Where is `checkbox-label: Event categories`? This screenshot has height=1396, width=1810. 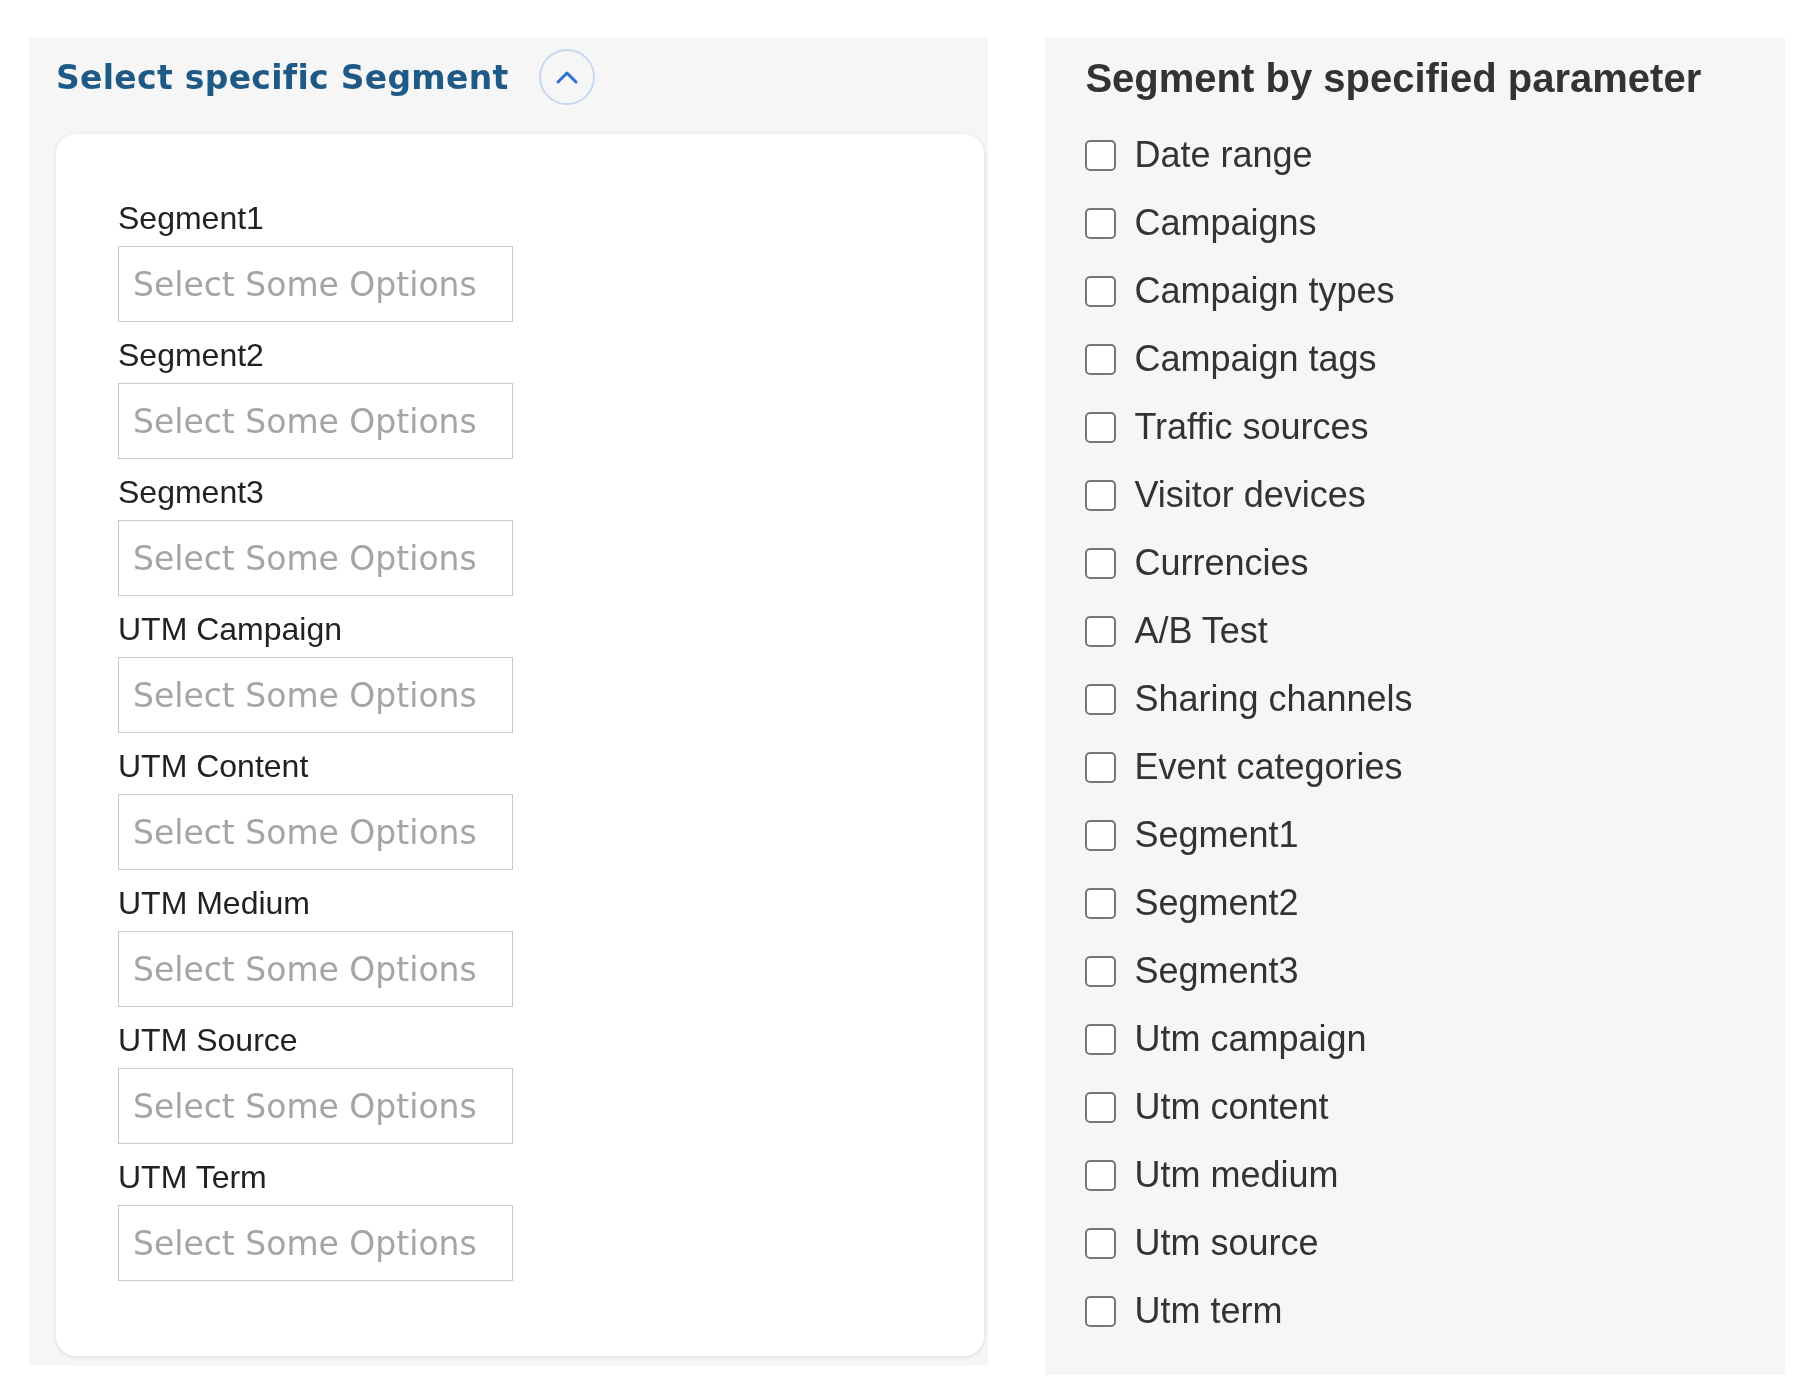
checkbox-label: Event categories is located at coordinates (1268, 767).